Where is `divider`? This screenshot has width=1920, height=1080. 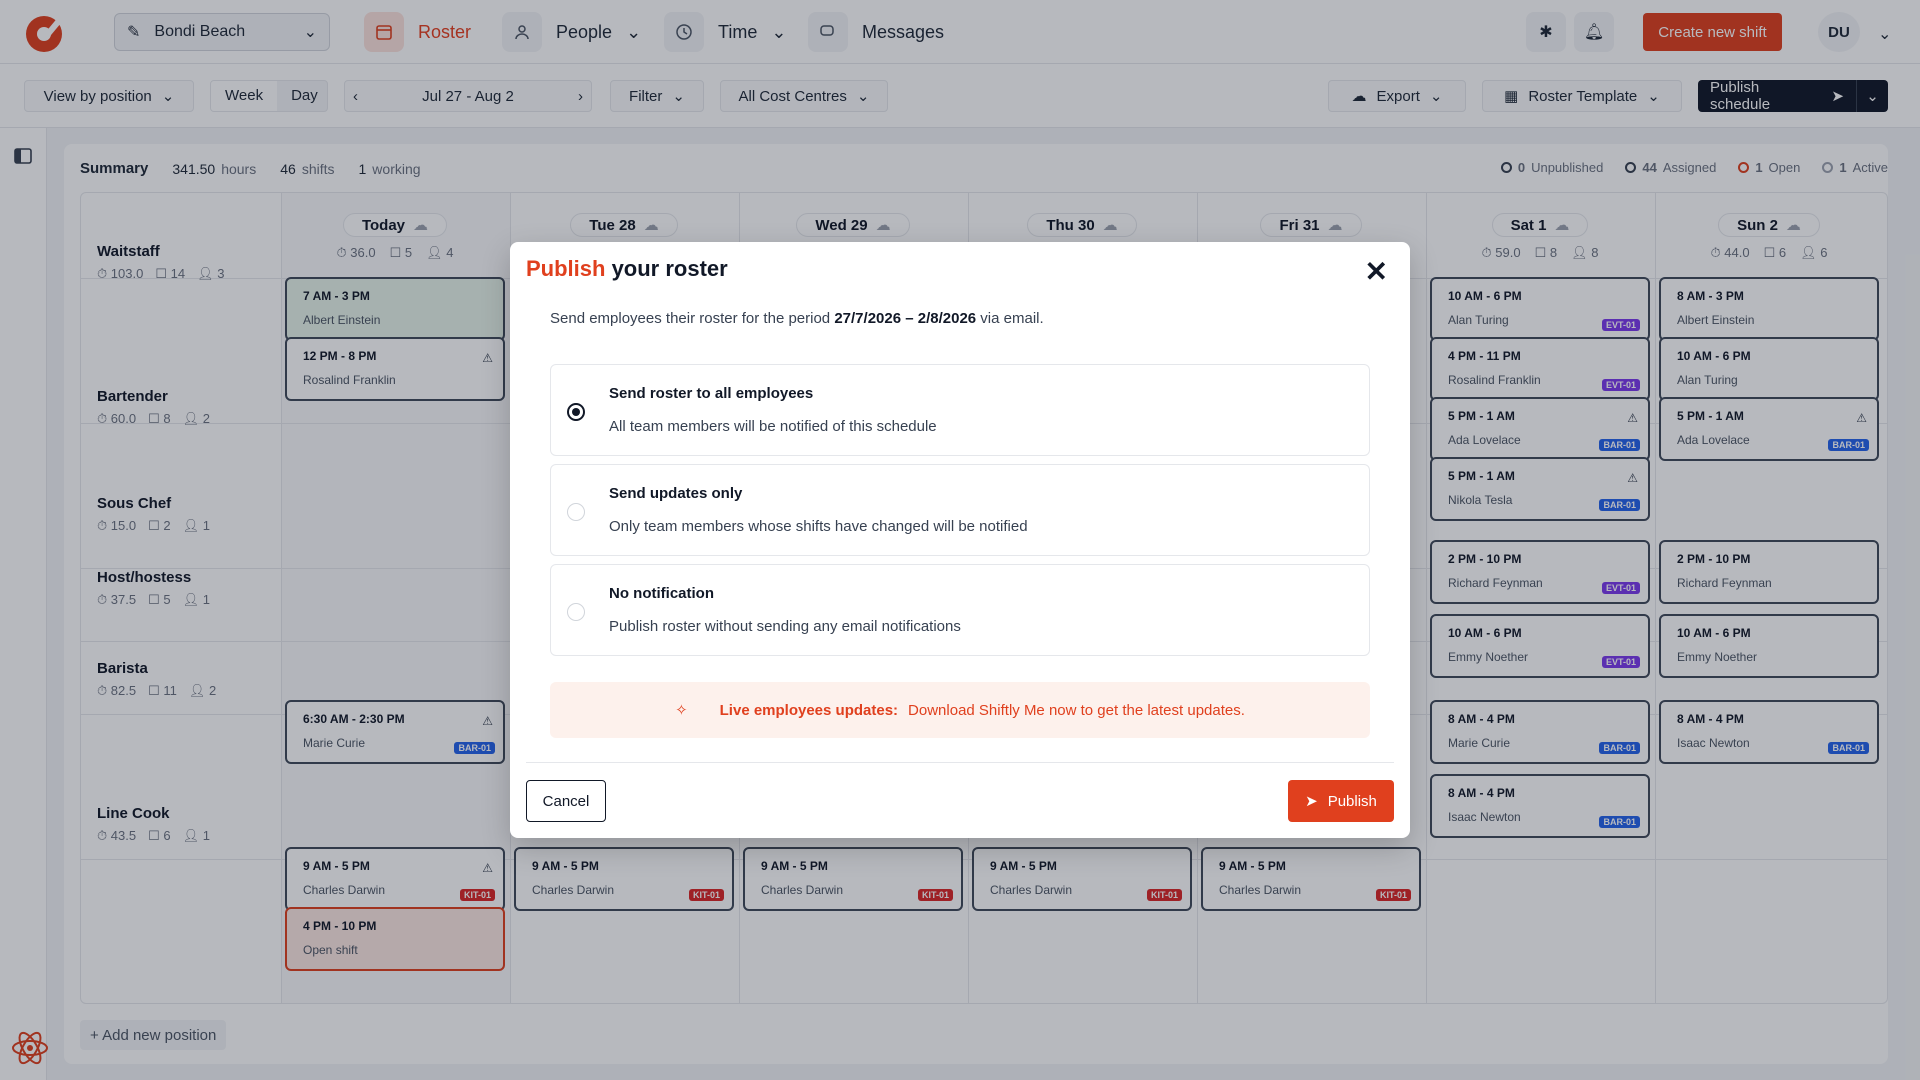 divider is located at coordinates (960, 762).